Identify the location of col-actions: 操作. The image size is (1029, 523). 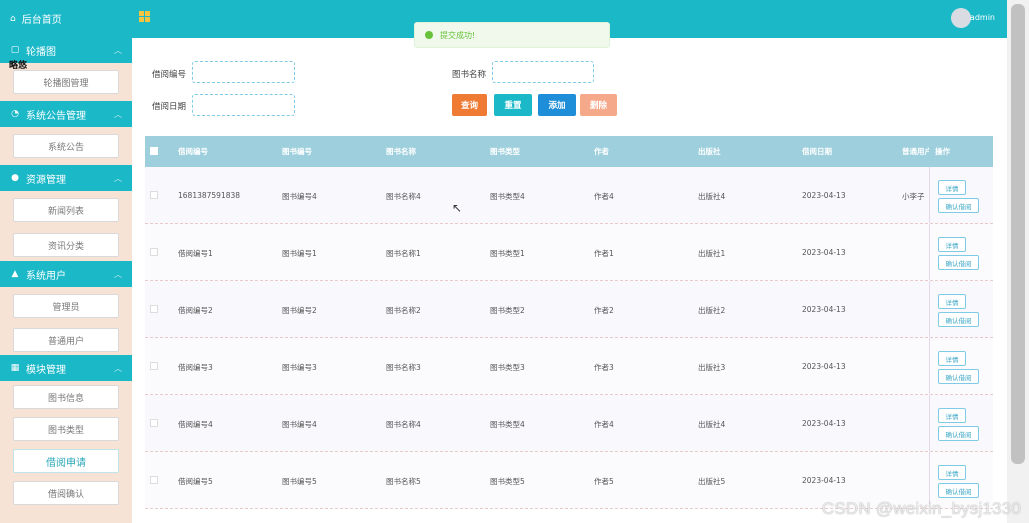
(942, 151).